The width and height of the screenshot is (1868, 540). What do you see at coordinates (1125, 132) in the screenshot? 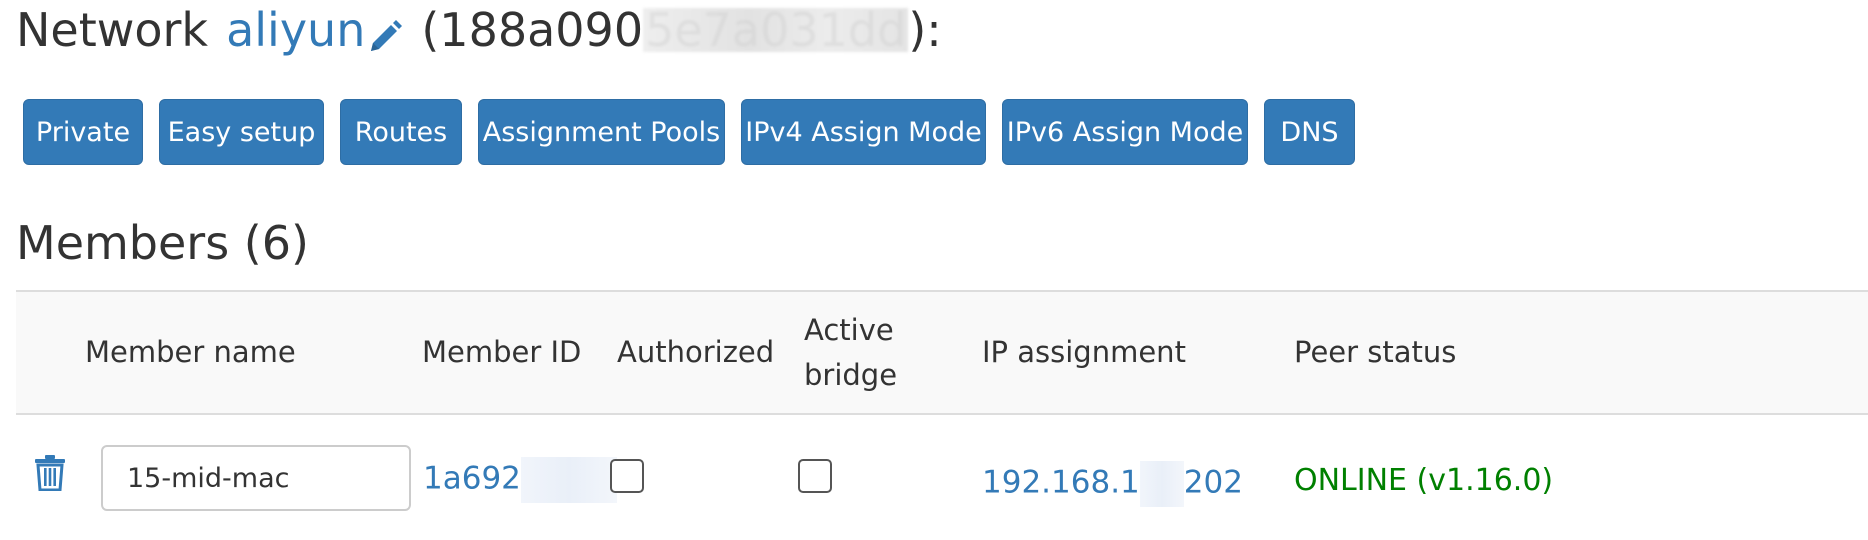
I see `ipv6-assign-mode-button: IPv6 Assign Mode` at bounding box center [1125, 132].